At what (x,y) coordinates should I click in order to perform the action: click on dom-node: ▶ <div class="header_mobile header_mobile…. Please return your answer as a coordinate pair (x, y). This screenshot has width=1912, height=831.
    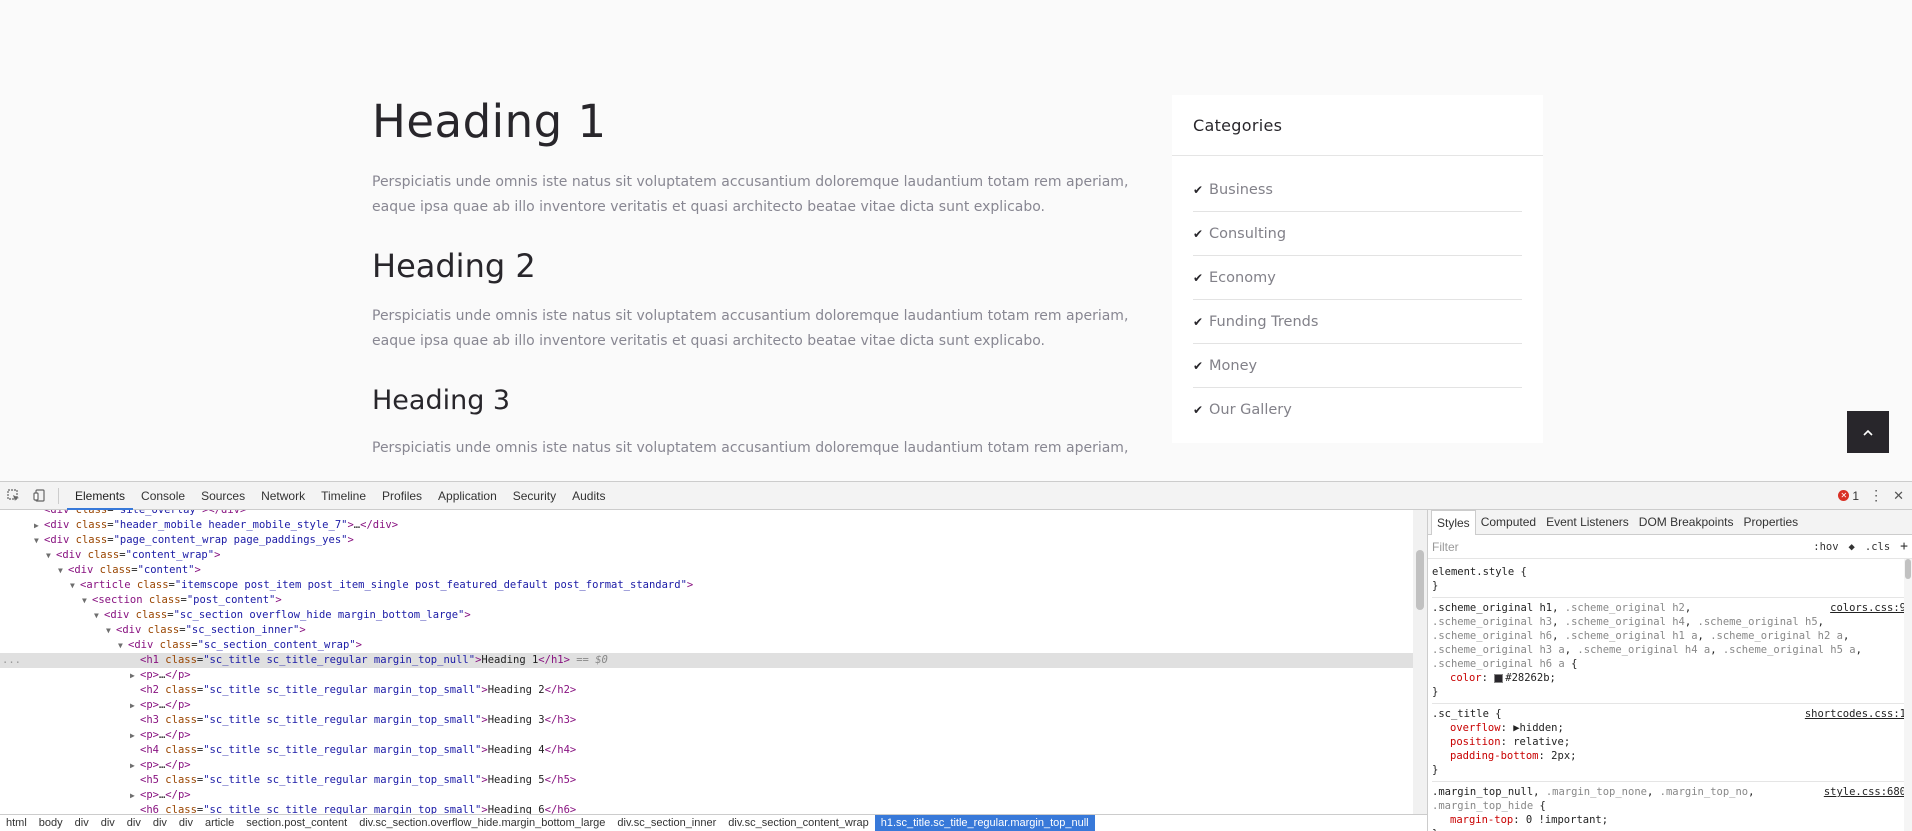
    Looking at the image, I should click on (706, 525).